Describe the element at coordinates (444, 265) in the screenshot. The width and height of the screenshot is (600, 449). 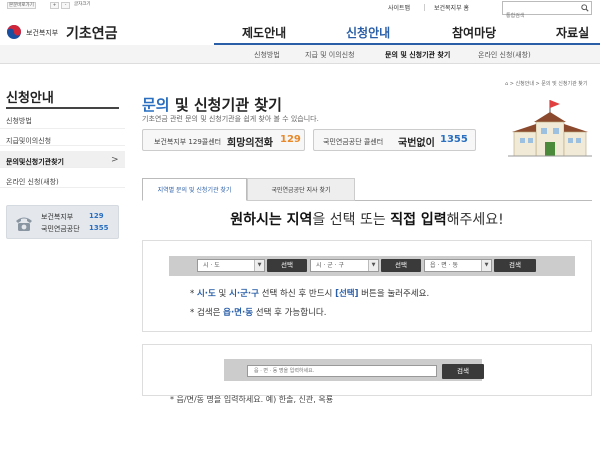
I see `eupmyeondong-value: 읍 · 면 · 동` at that location.